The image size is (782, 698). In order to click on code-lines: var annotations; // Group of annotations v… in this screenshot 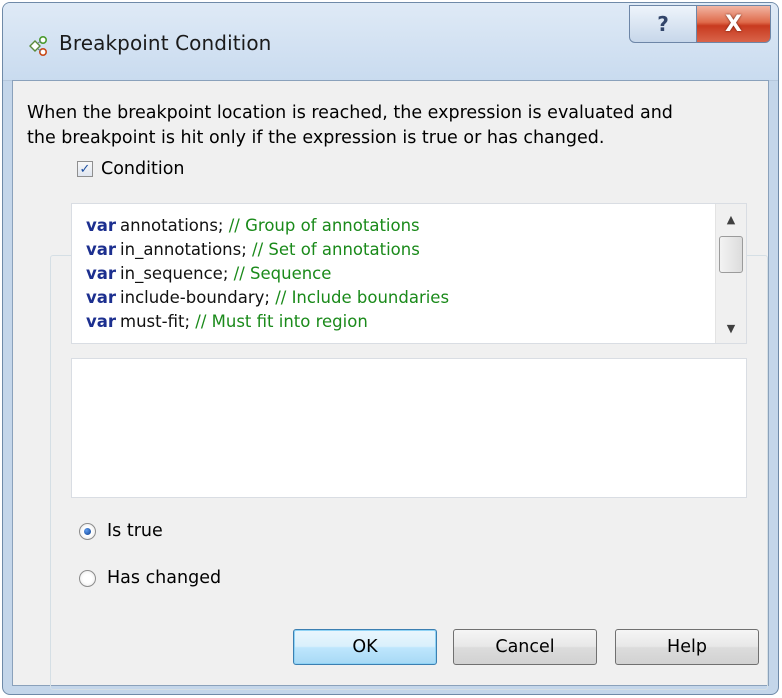, I will do `click(267, 274)`.